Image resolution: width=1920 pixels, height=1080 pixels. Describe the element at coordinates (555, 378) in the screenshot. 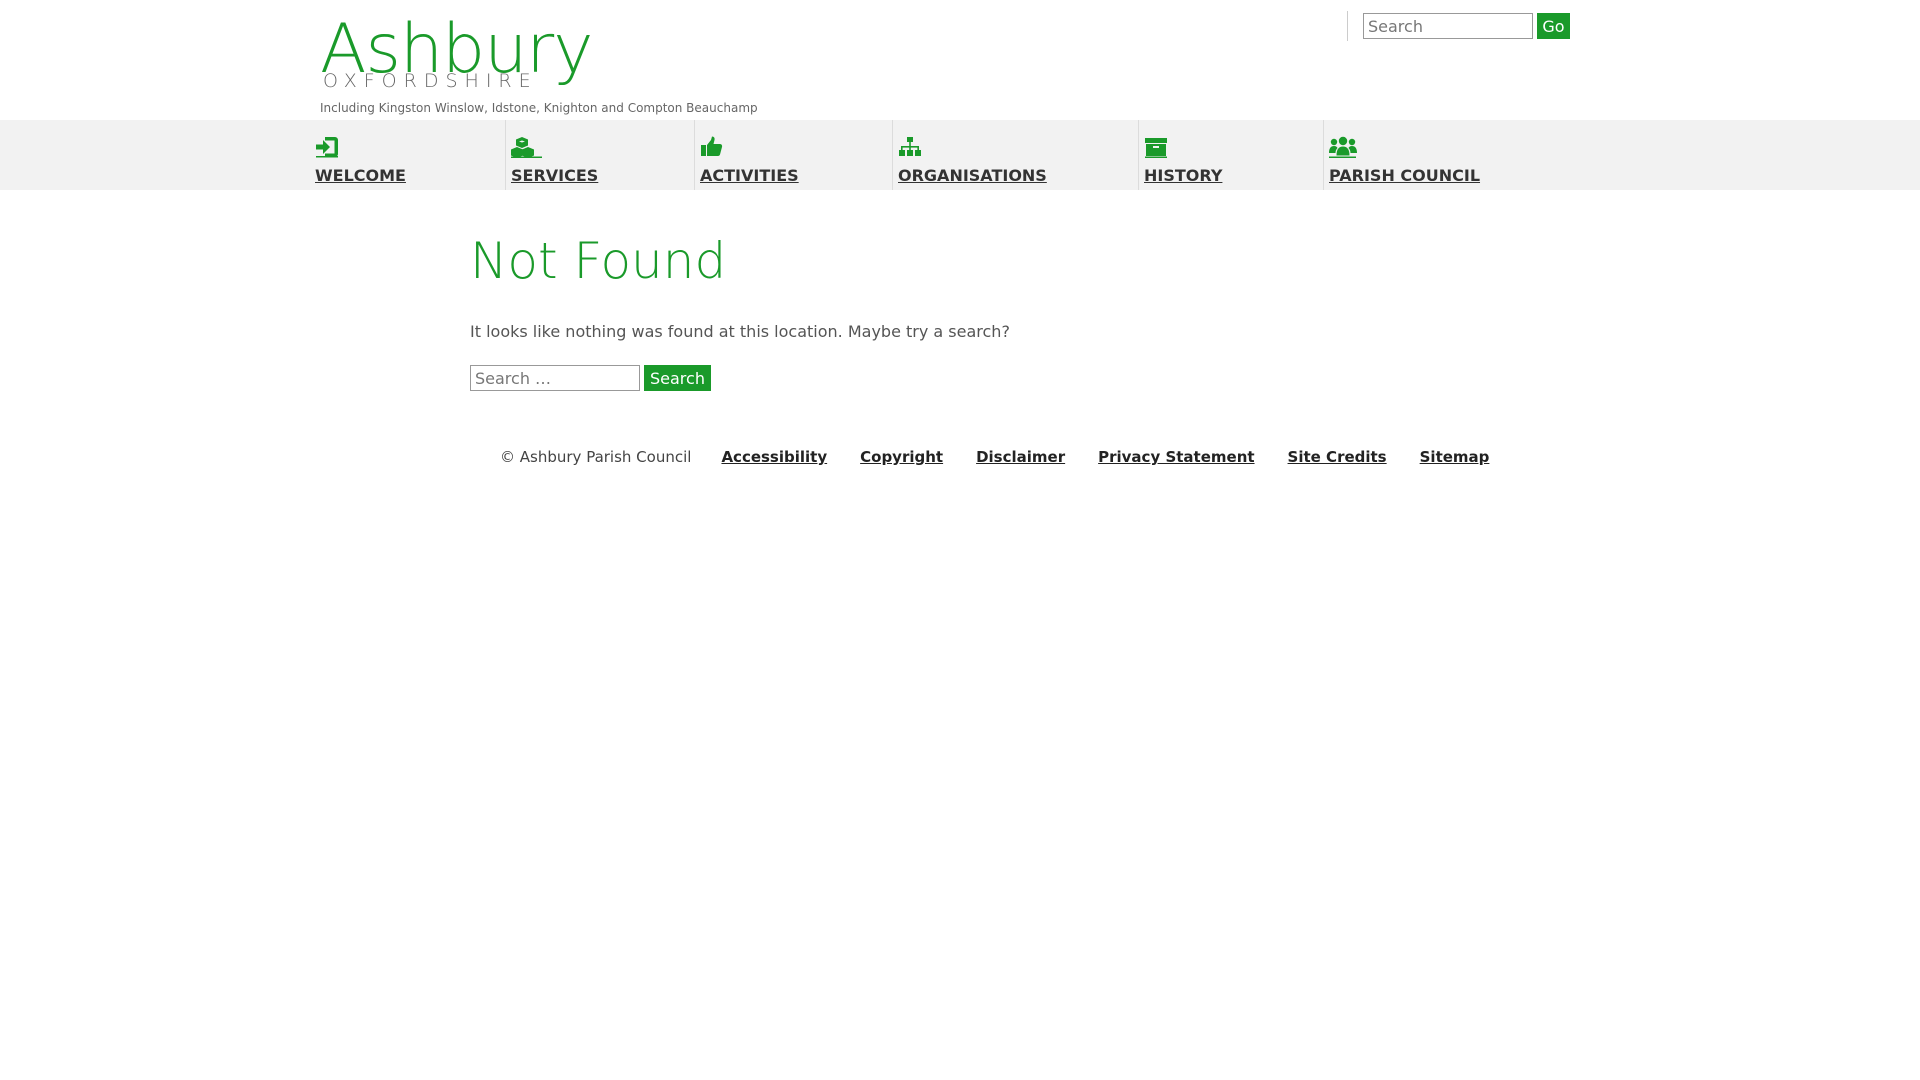

I see `content-search-input` at that location.